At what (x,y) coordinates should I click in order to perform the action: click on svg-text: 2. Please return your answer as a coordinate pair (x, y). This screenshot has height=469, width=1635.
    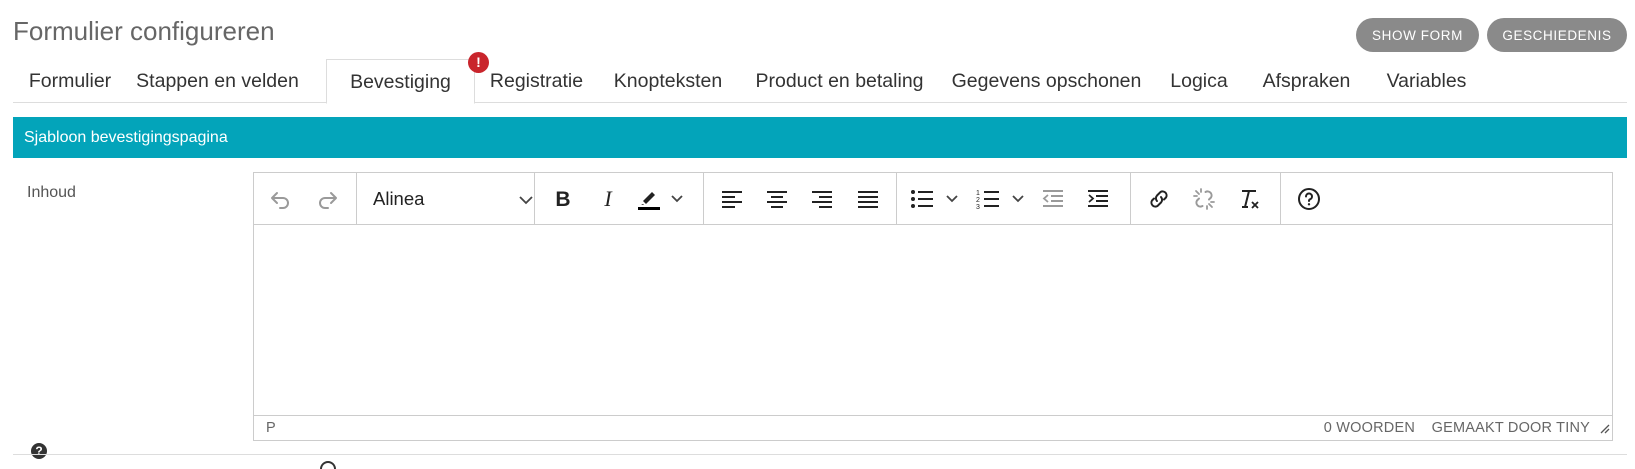
    Looking at the image, I should click on (978, 200).